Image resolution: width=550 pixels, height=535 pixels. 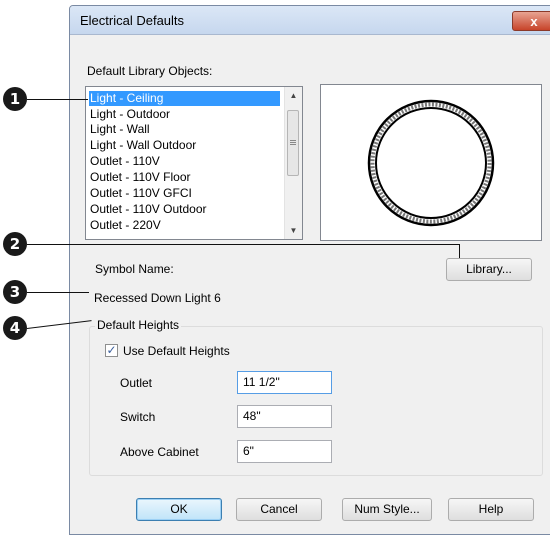 I want to click on symbol-preview, so click(x=431, y=162).